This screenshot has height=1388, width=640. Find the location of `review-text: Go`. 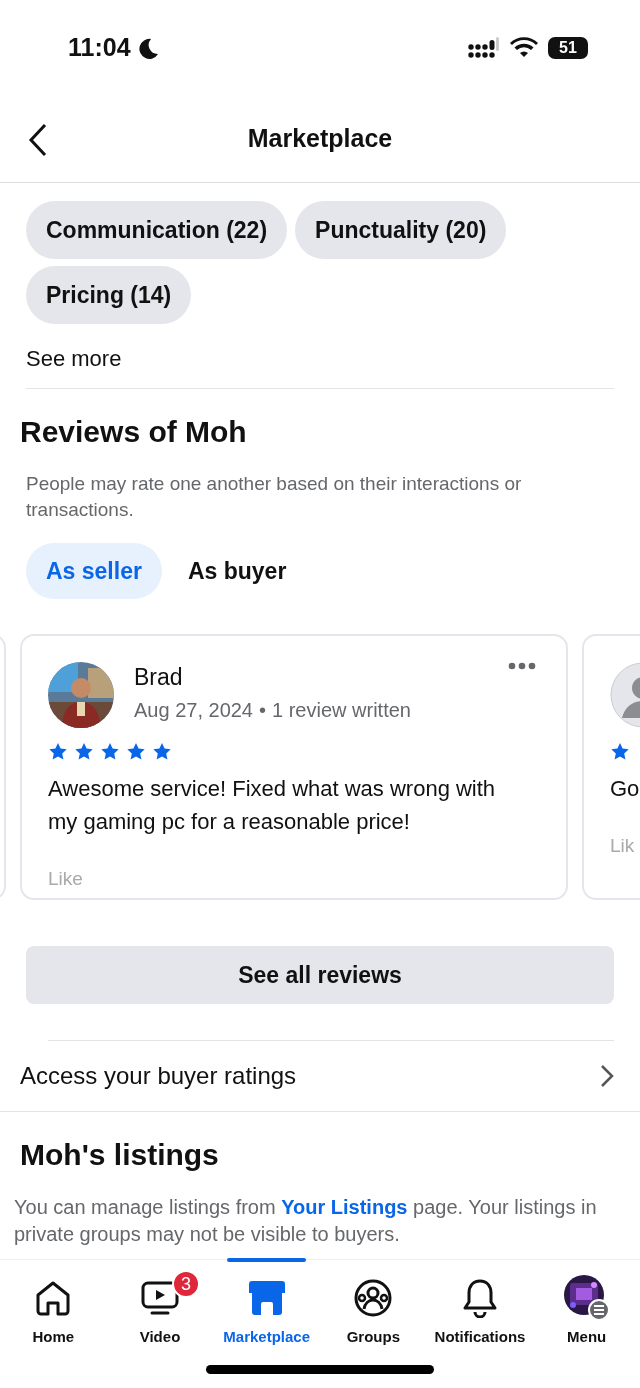

review-text: Go is located at coordinates (625, 789).